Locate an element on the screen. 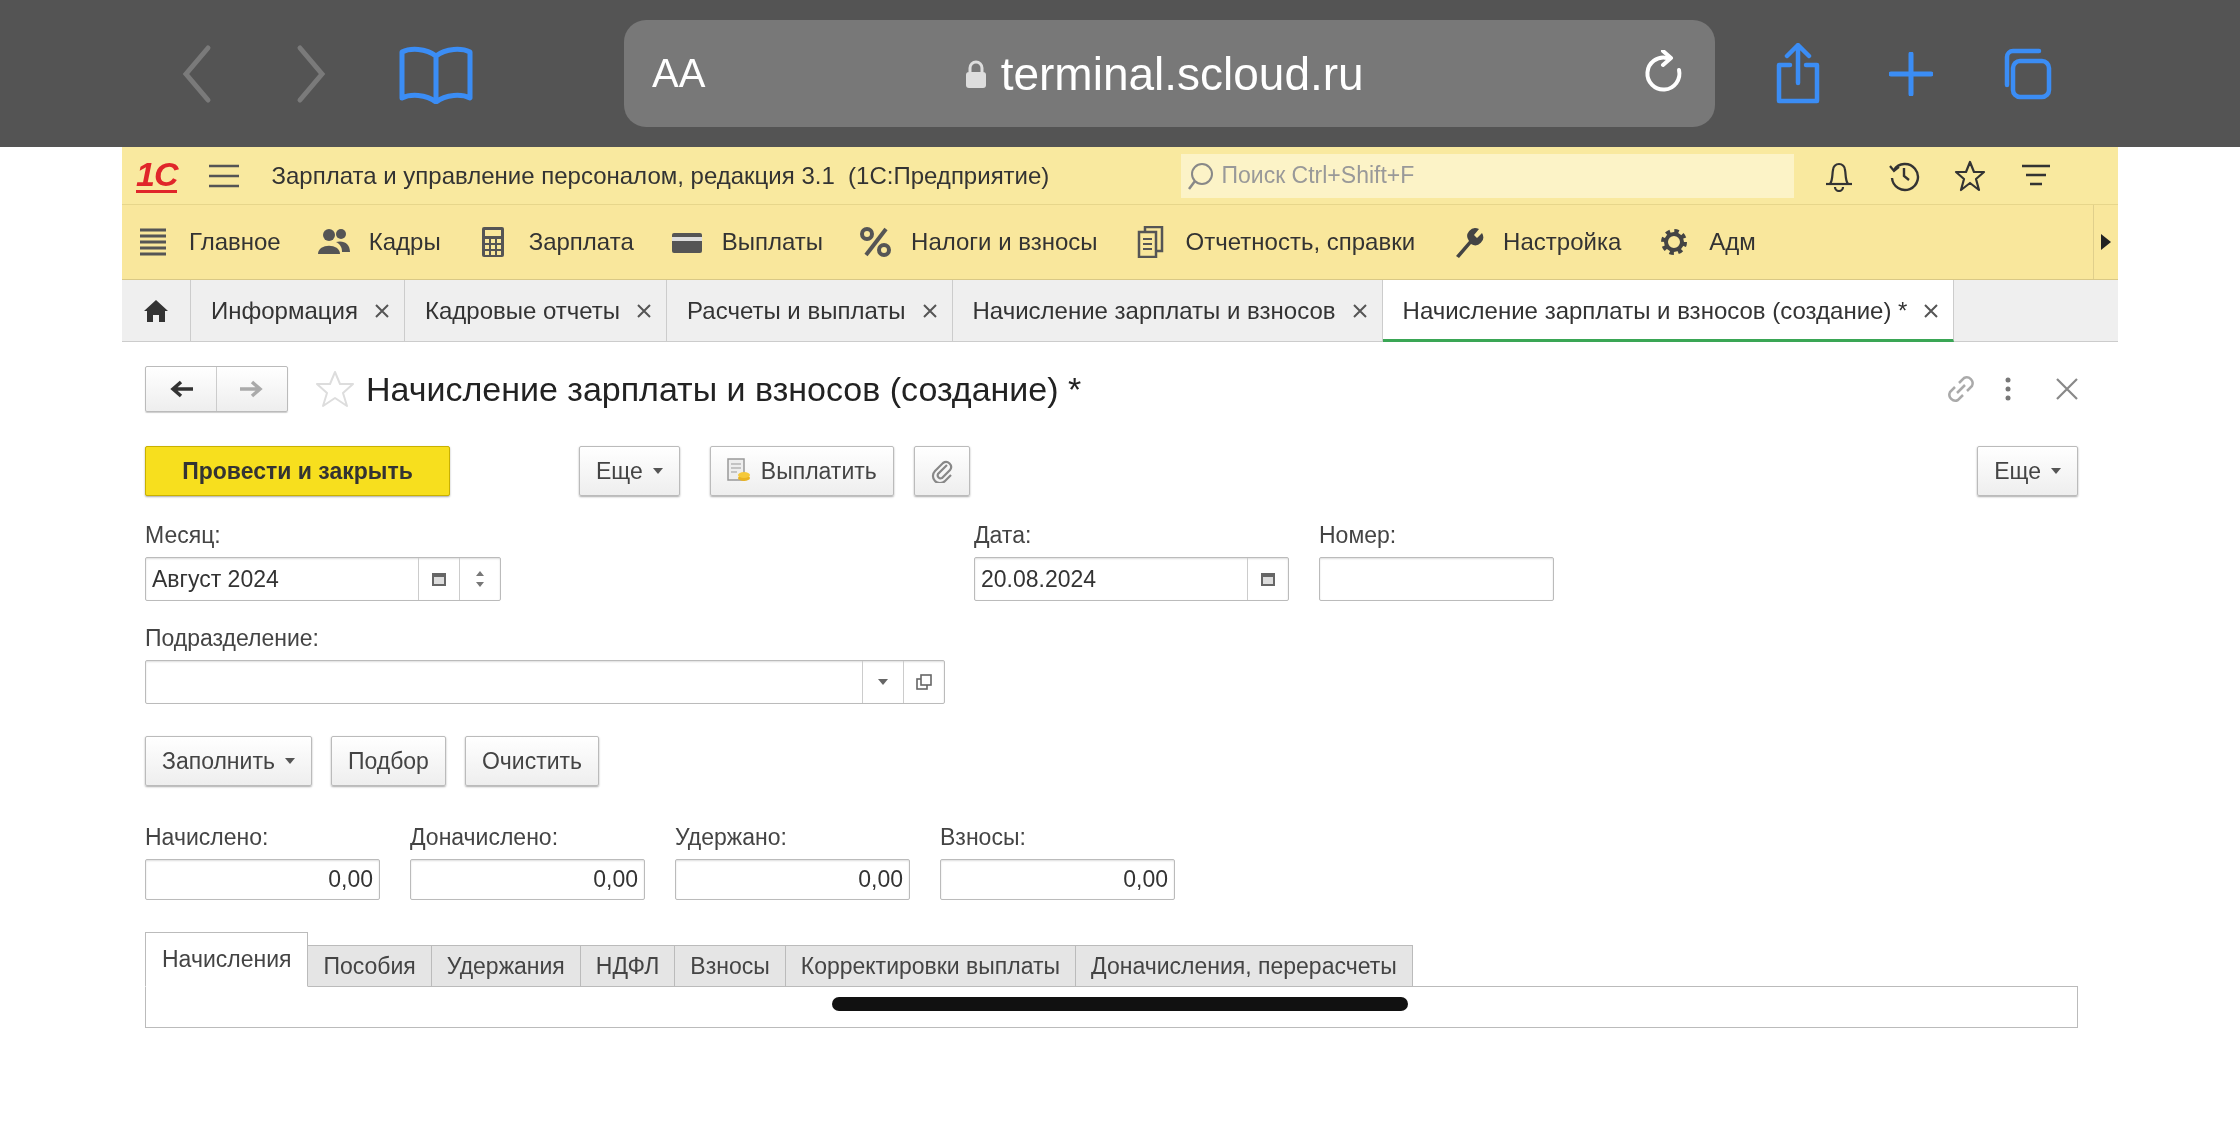 This screenshot has height=1138, width=2240. reader-button: AA is located at coordinates (679, 73).